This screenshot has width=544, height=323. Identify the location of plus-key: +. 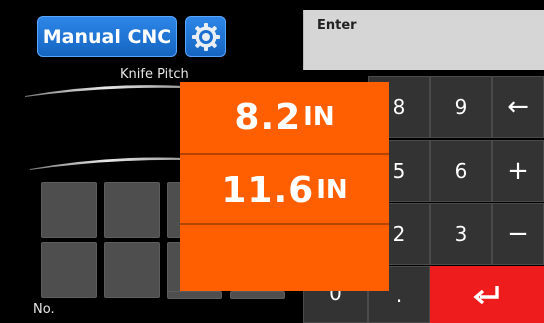
(518, 171).